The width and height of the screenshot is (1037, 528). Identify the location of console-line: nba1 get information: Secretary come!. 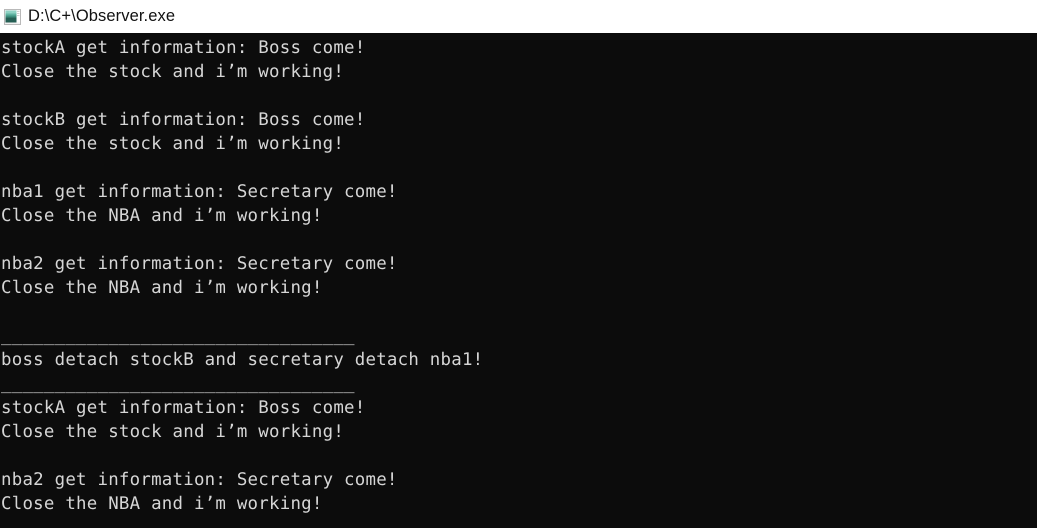
(199, 192).